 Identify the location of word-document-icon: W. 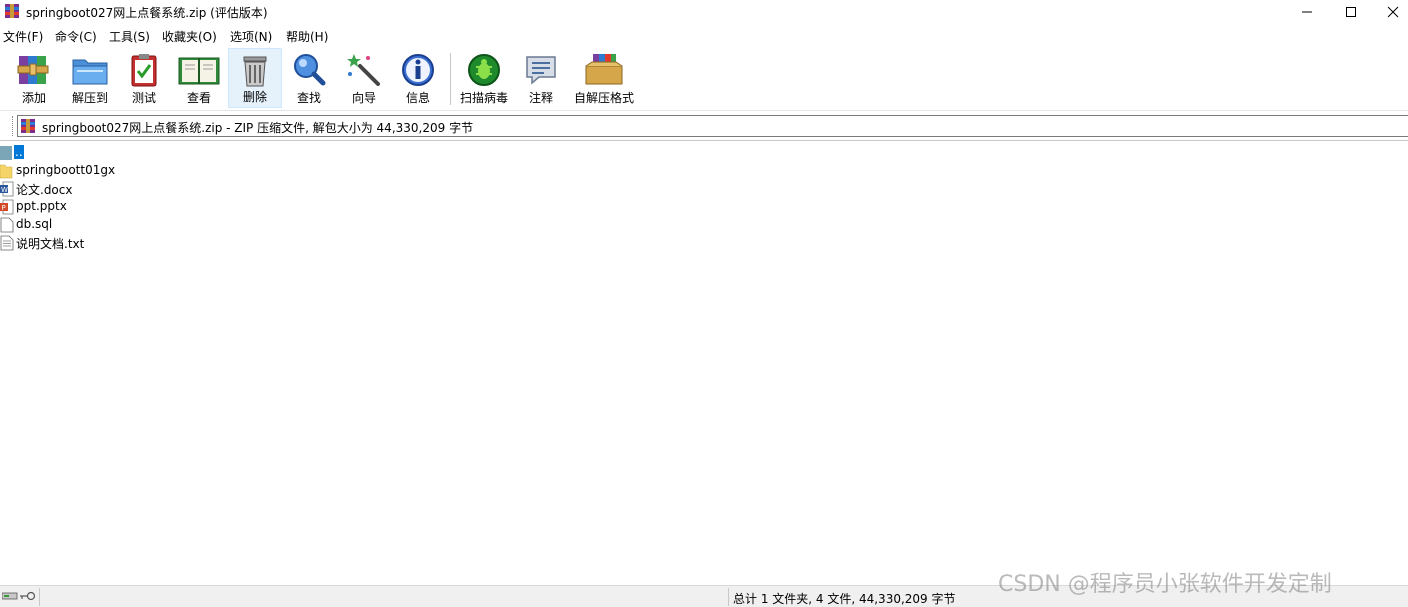
(7, 189).